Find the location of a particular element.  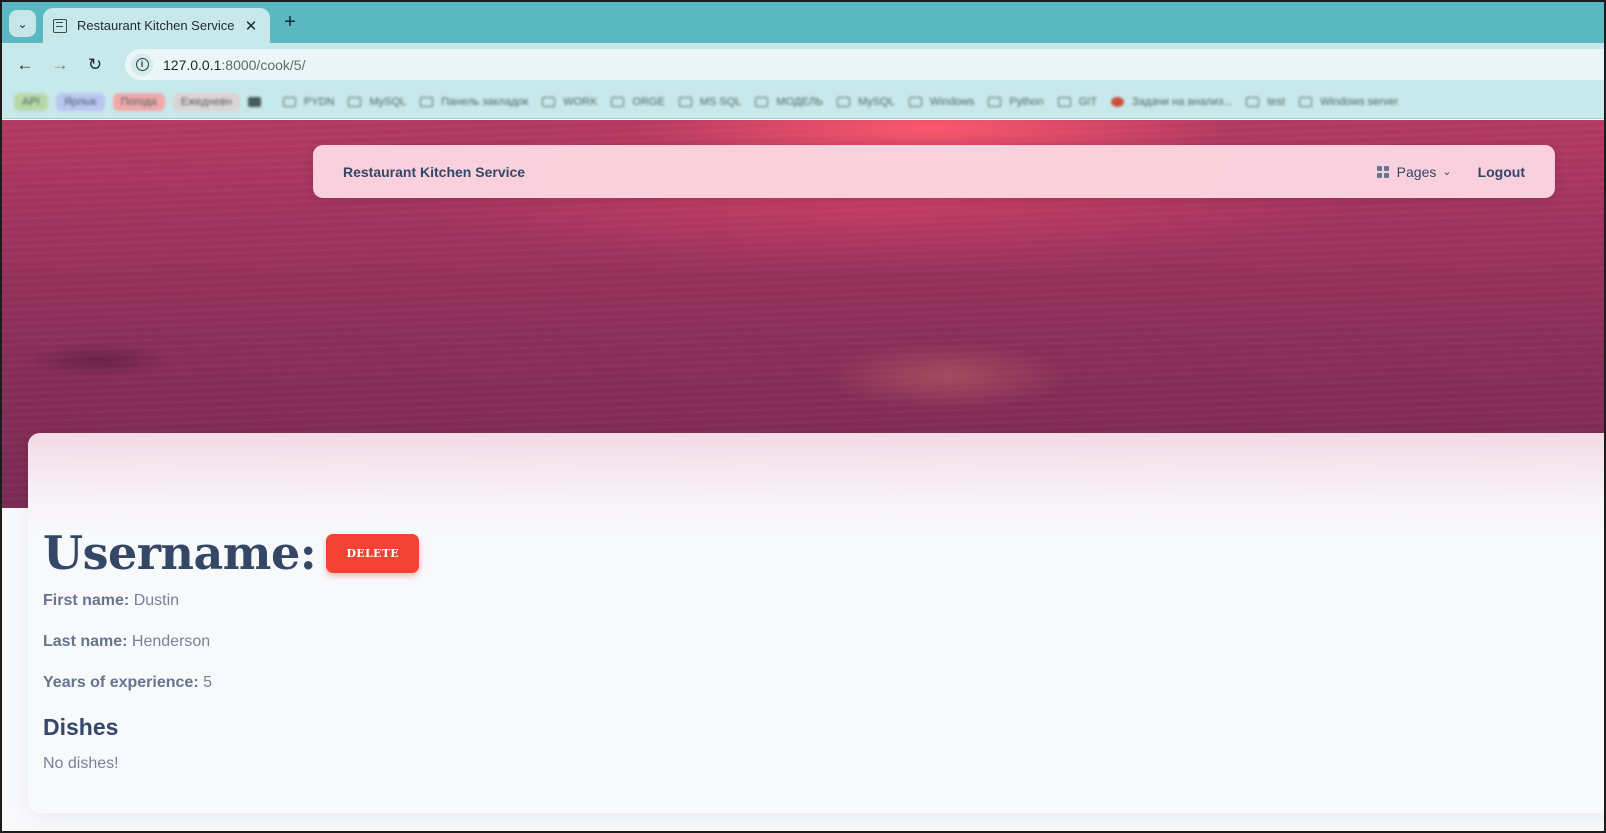

site-icon is located at coordinates (1118, 101).